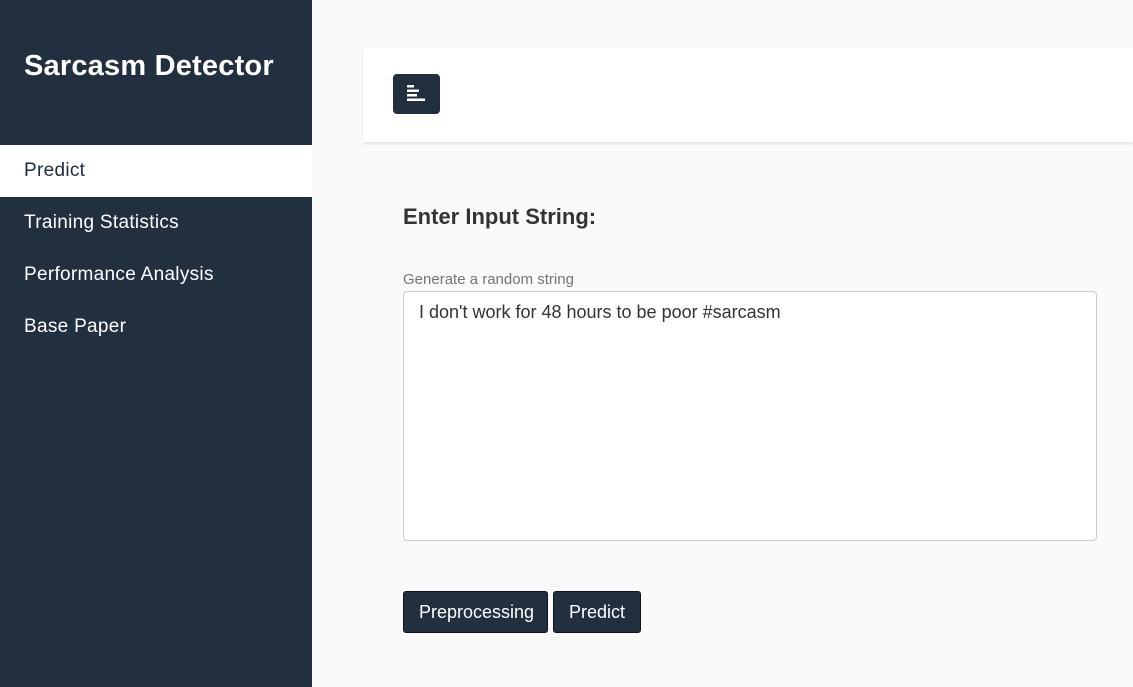 Image resolution: width=1133 pixels, height=687 pixels. What do you see at coordinates (156, 171) in the screenshot?
I see `sidebar-item-predict: Predict` at bounding box center [156, 171].